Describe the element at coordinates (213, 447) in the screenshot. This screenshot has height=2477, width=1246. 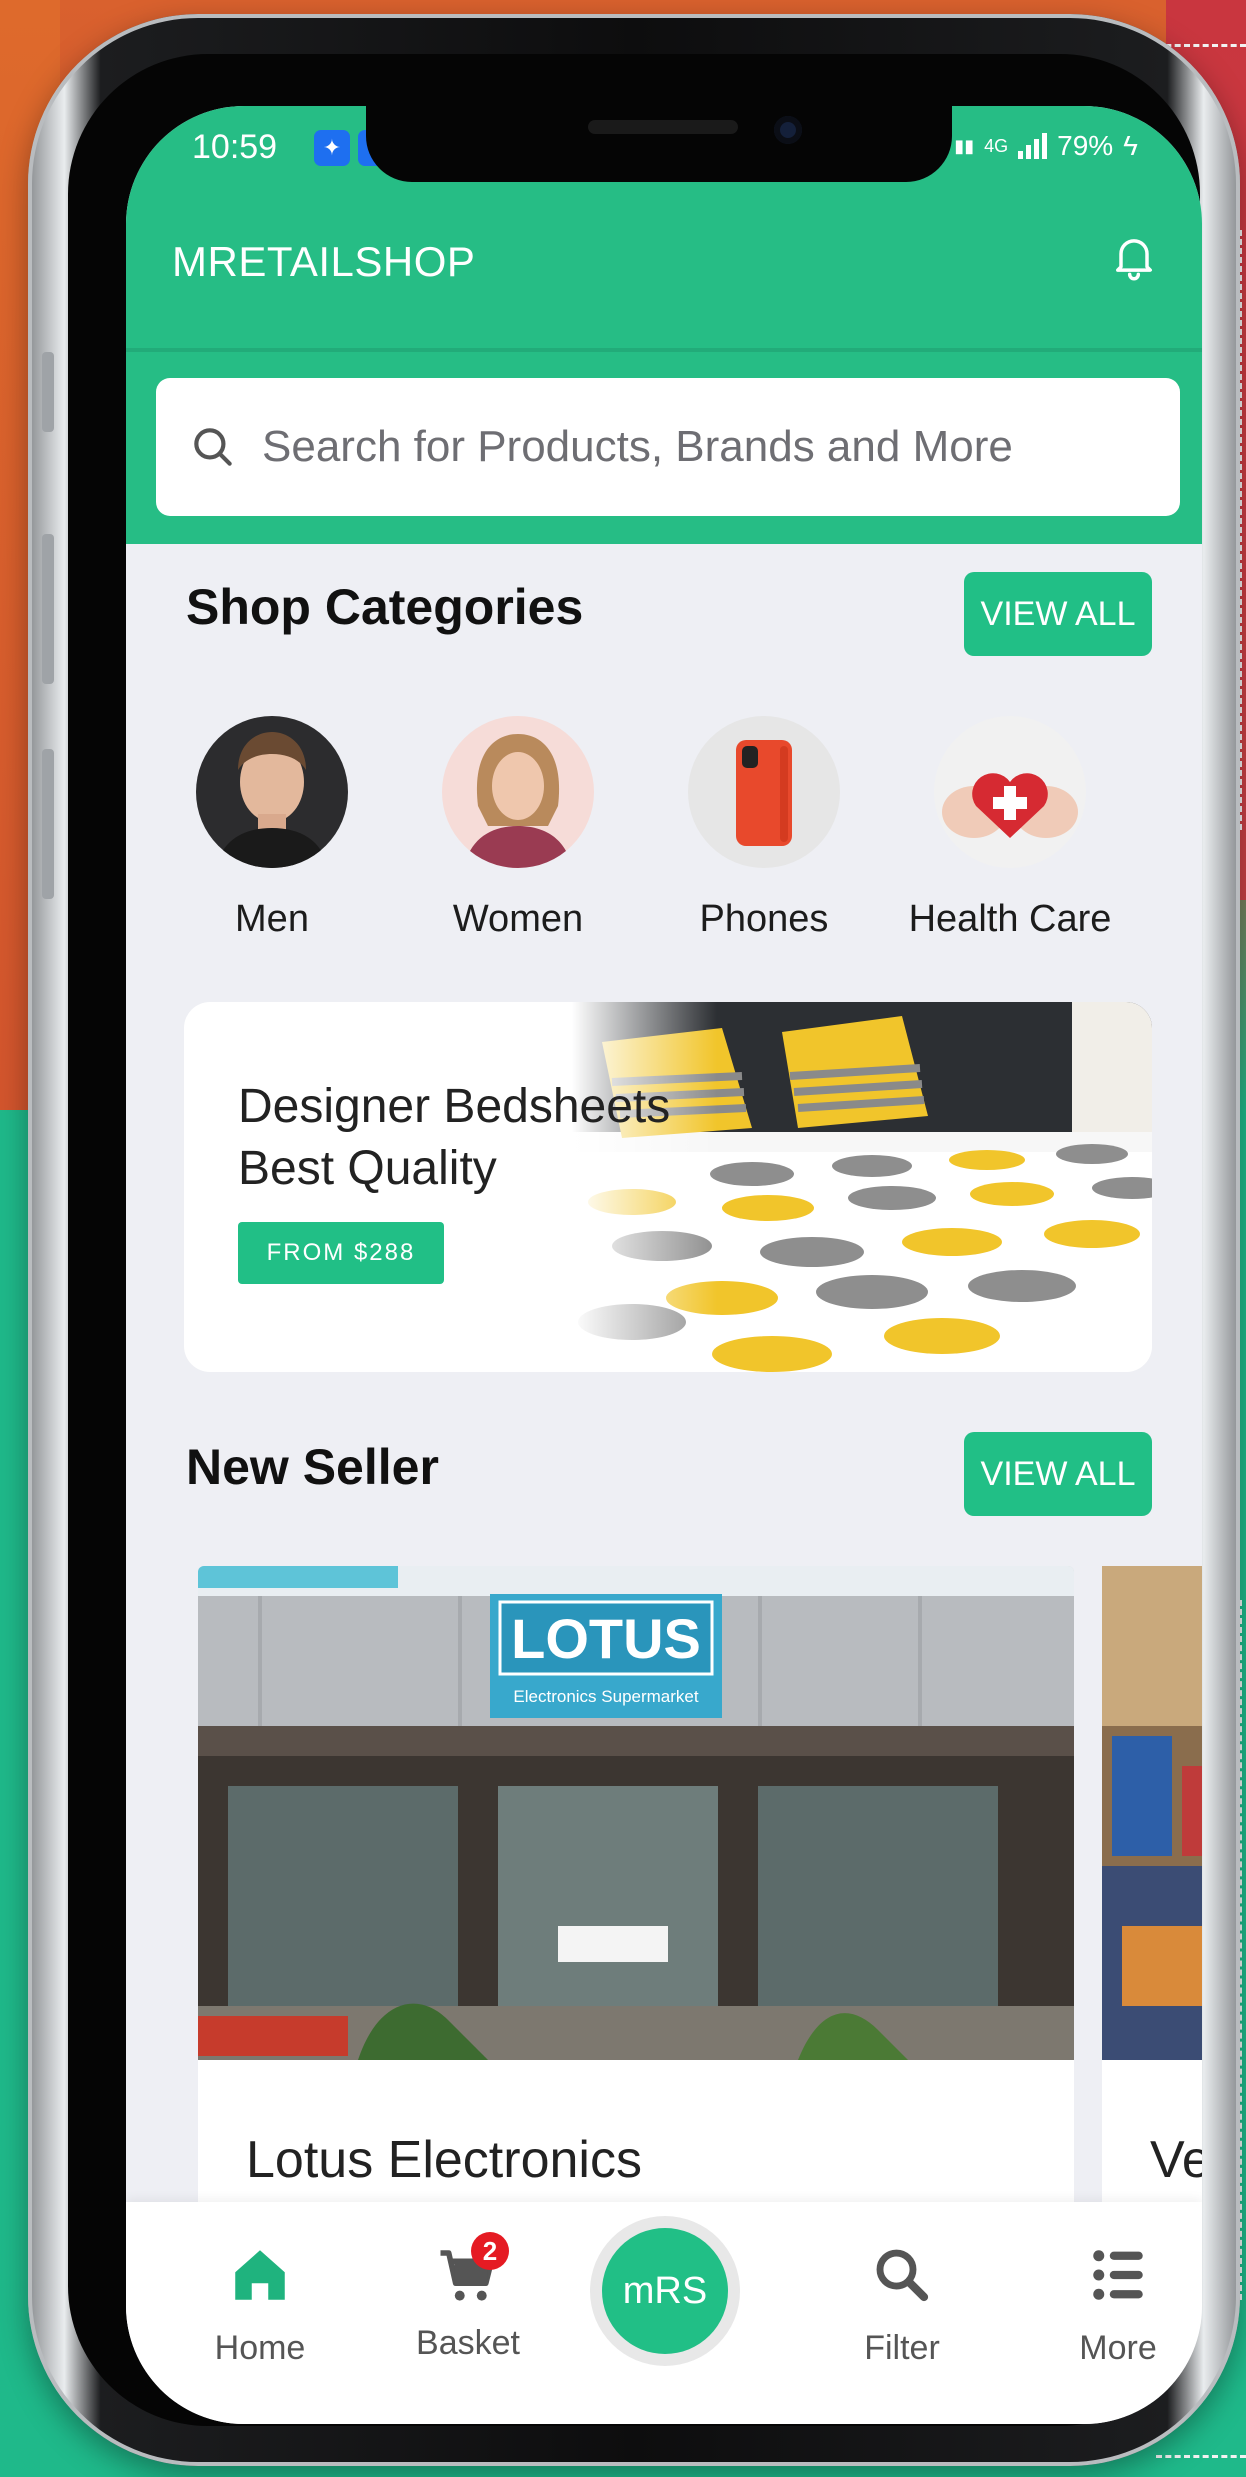
I see `search-icon` at that location.